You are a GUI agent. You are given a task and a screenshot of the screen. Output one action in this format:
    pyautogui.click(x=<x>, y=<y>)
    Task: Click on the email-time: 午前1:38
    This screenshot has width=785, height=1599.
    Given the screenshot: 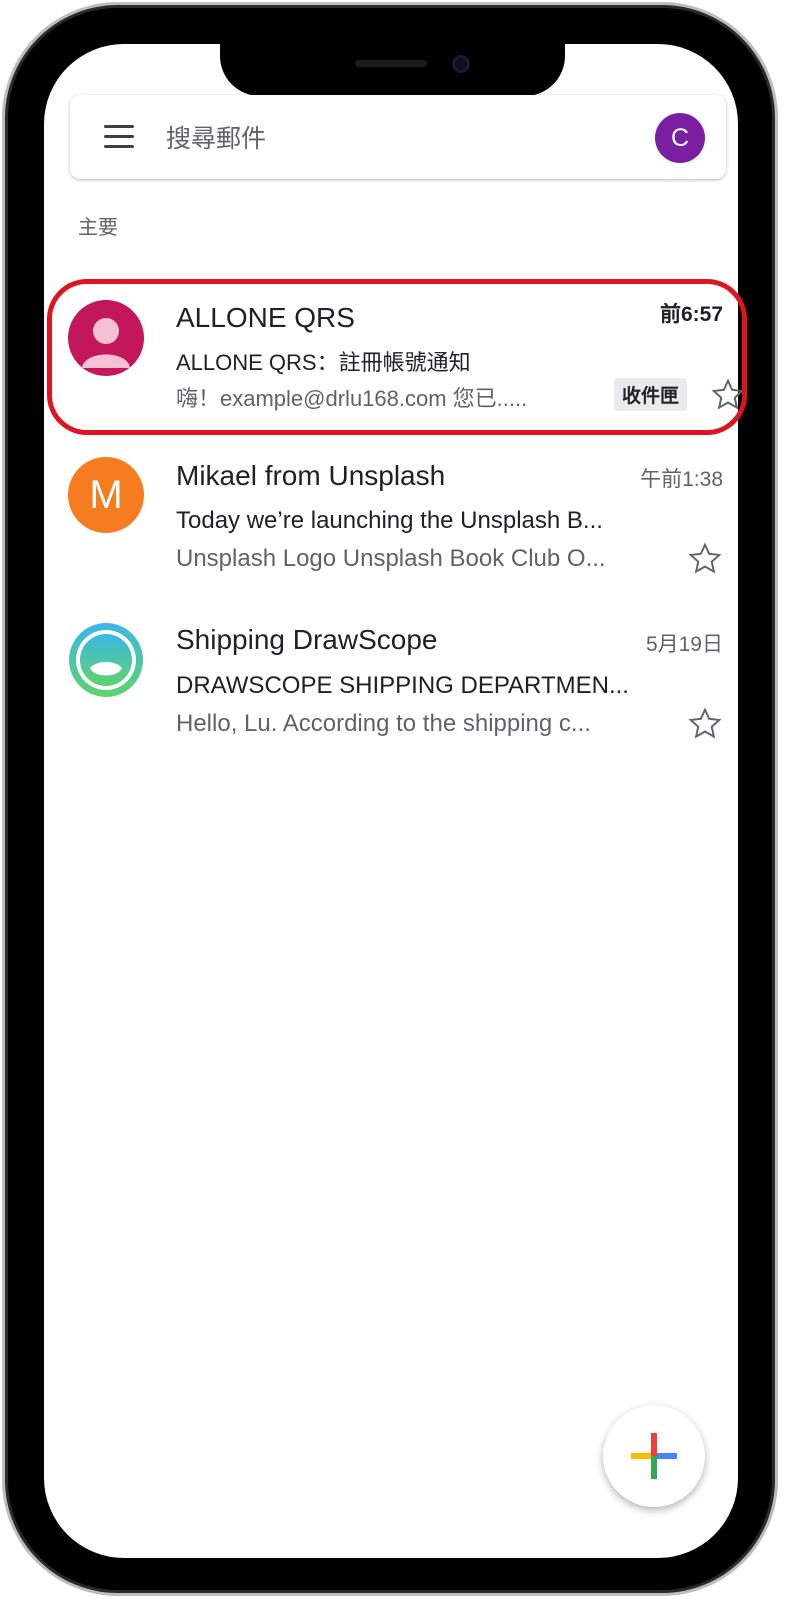 What is the action you would take?
    pyautogui.click(x=681, y=479)
    